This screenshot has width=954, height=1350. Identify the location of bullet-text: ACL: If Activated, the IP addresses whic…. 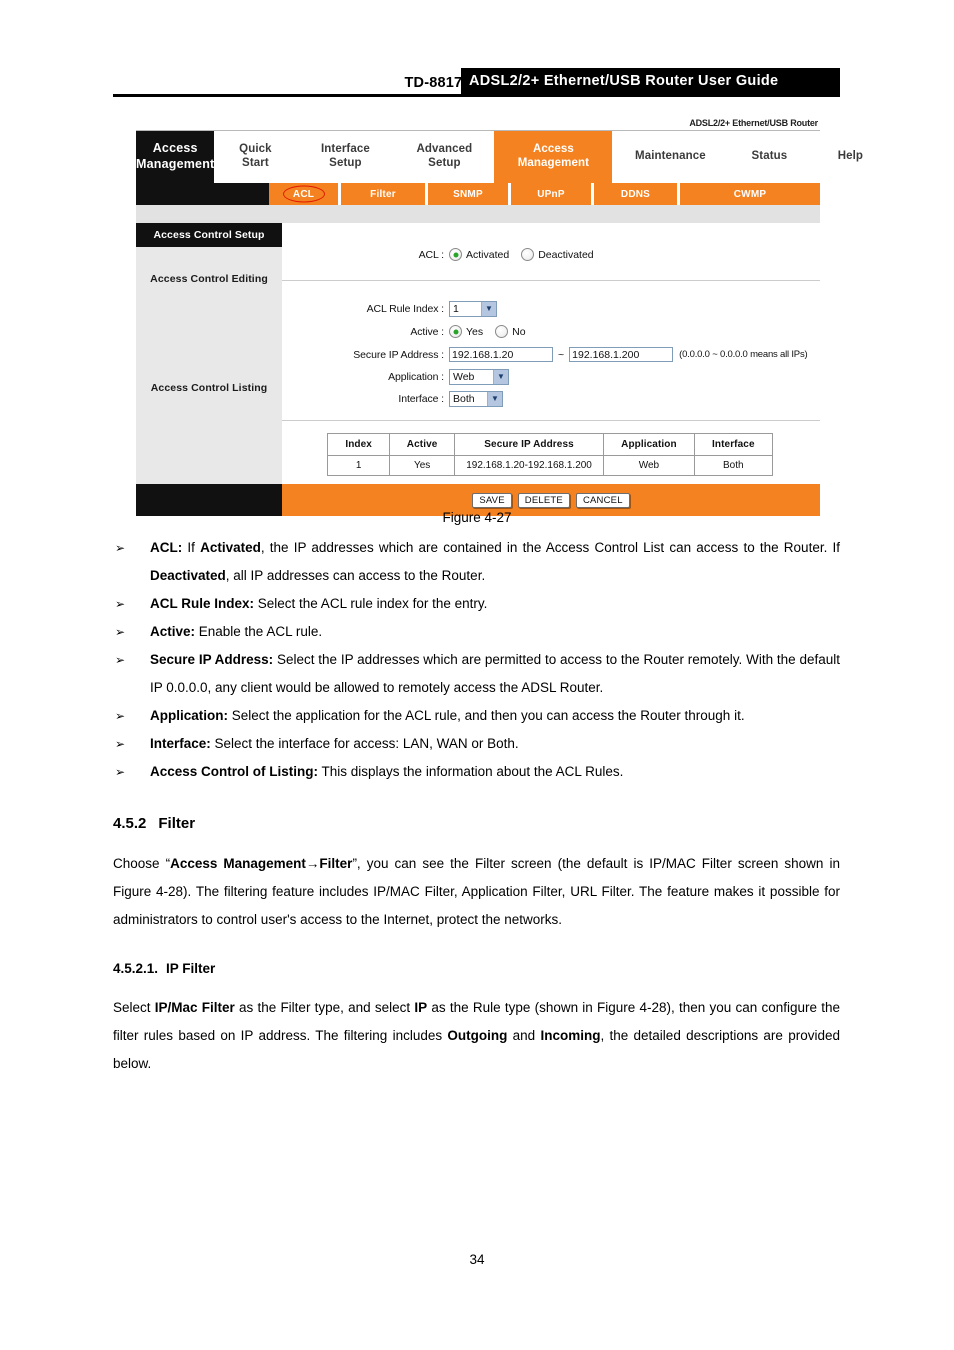
(495, 561).